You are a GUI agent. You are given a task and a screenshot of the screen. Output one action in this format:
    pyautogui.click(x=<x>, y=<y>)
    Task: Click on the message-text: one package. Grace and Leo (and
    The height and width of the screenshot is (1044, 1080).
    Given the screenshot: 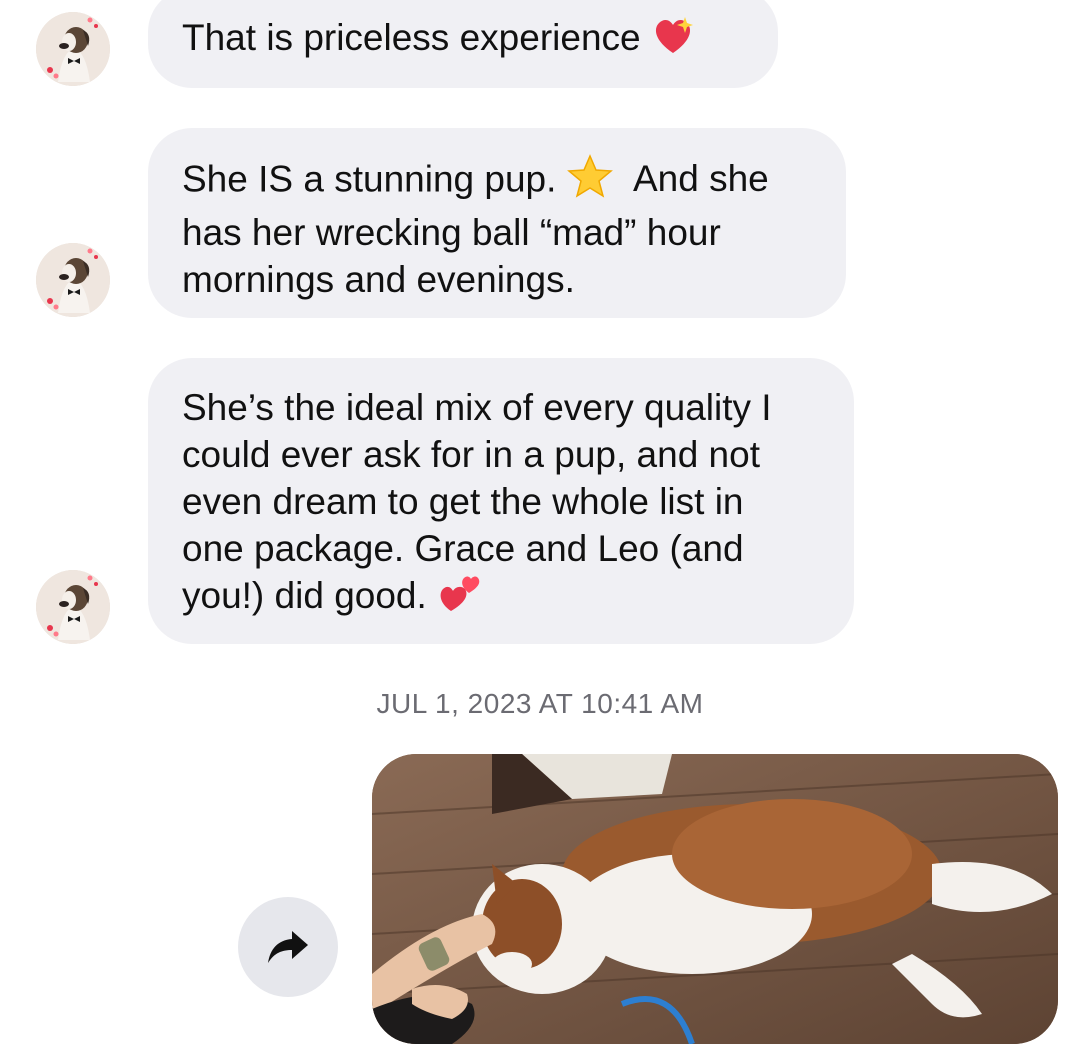 What is the action you would take?
    pyautogui.click(x=463, y=548)
    